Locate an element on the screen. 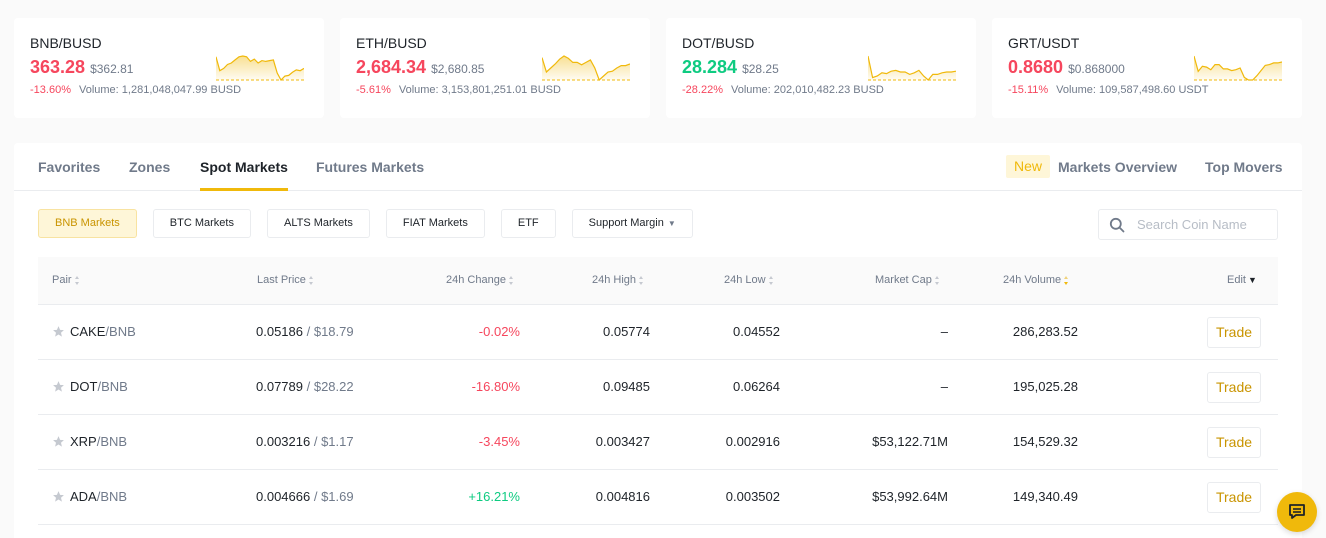 This screenshot has height=538, width=1326. col-header-24h-low: 24h Low is located at coordinates (749, 280).